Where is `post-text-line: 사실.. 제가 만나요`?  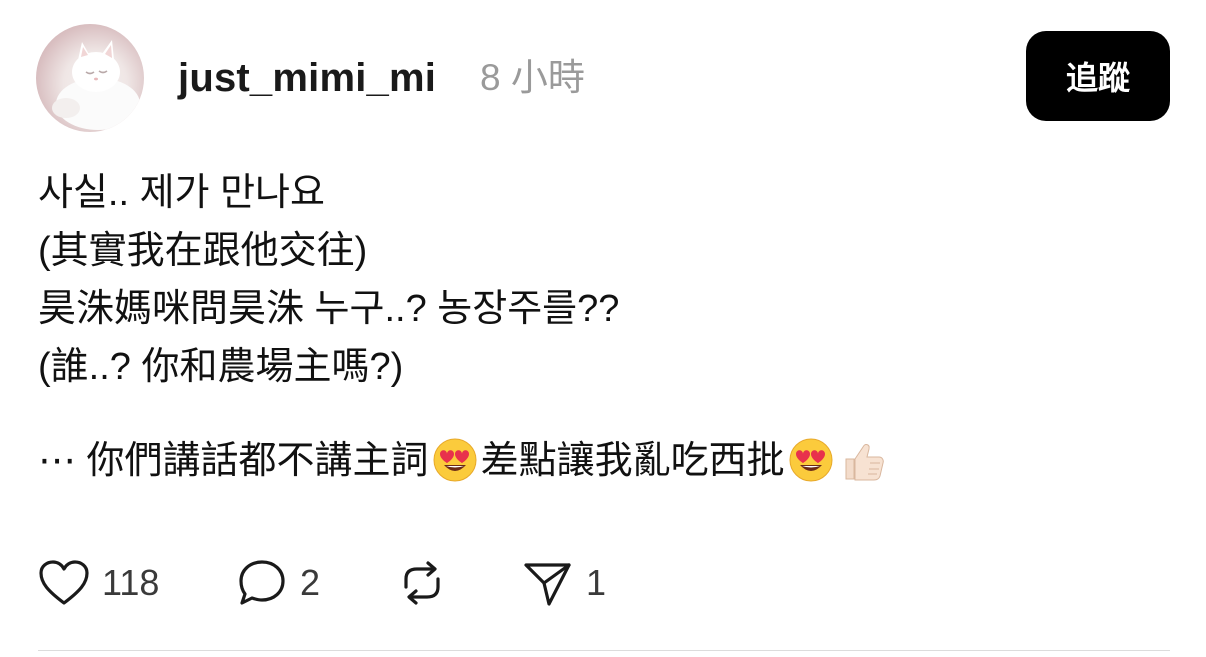 post-text-line: 사실.. 제가 만나요 is located at coordinates (181, 193).